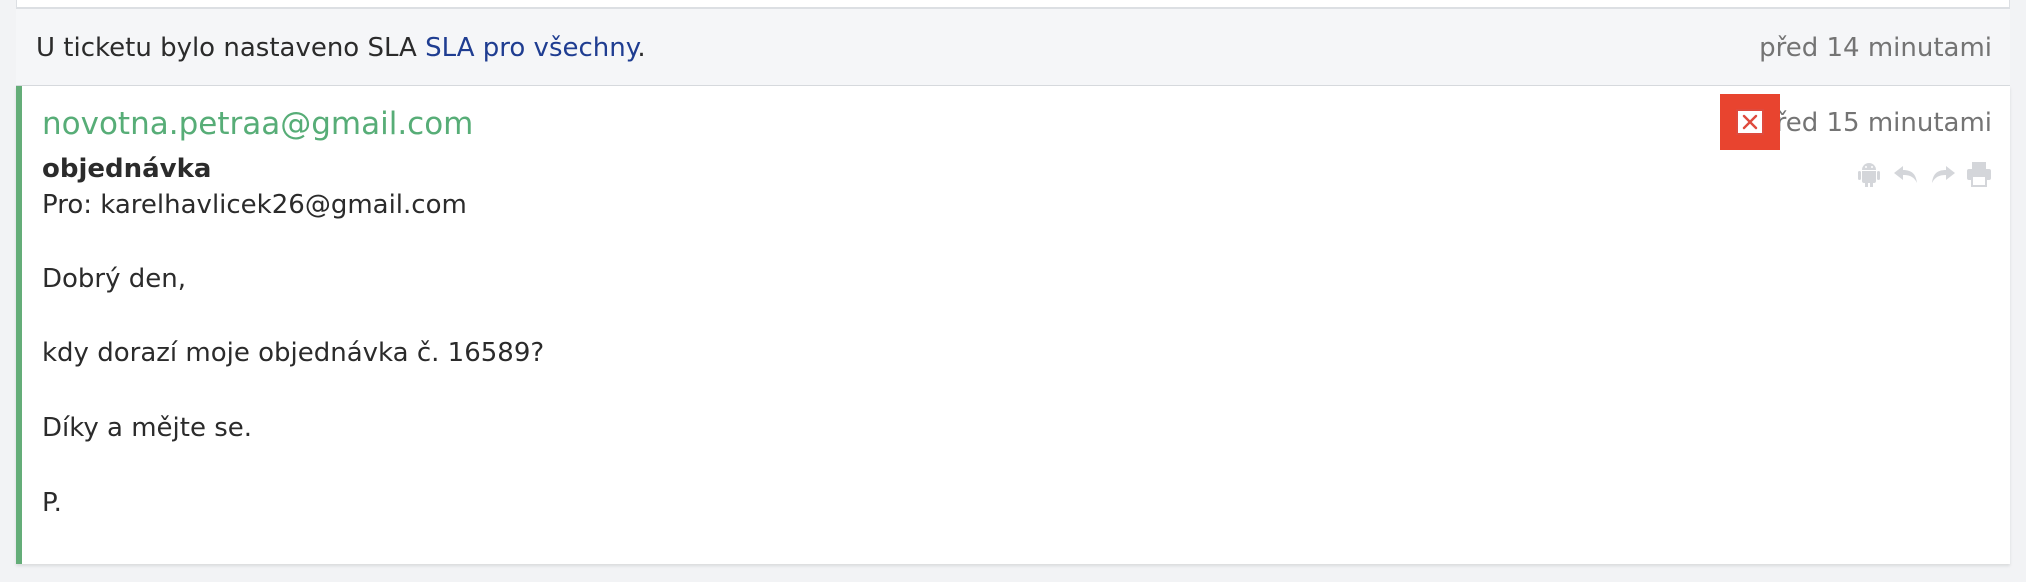 The height and width of the screenshot is (582, 2026). Describe the element at coordinates (1943, 174) in the screenshot. I see `forward-icon` at that location.